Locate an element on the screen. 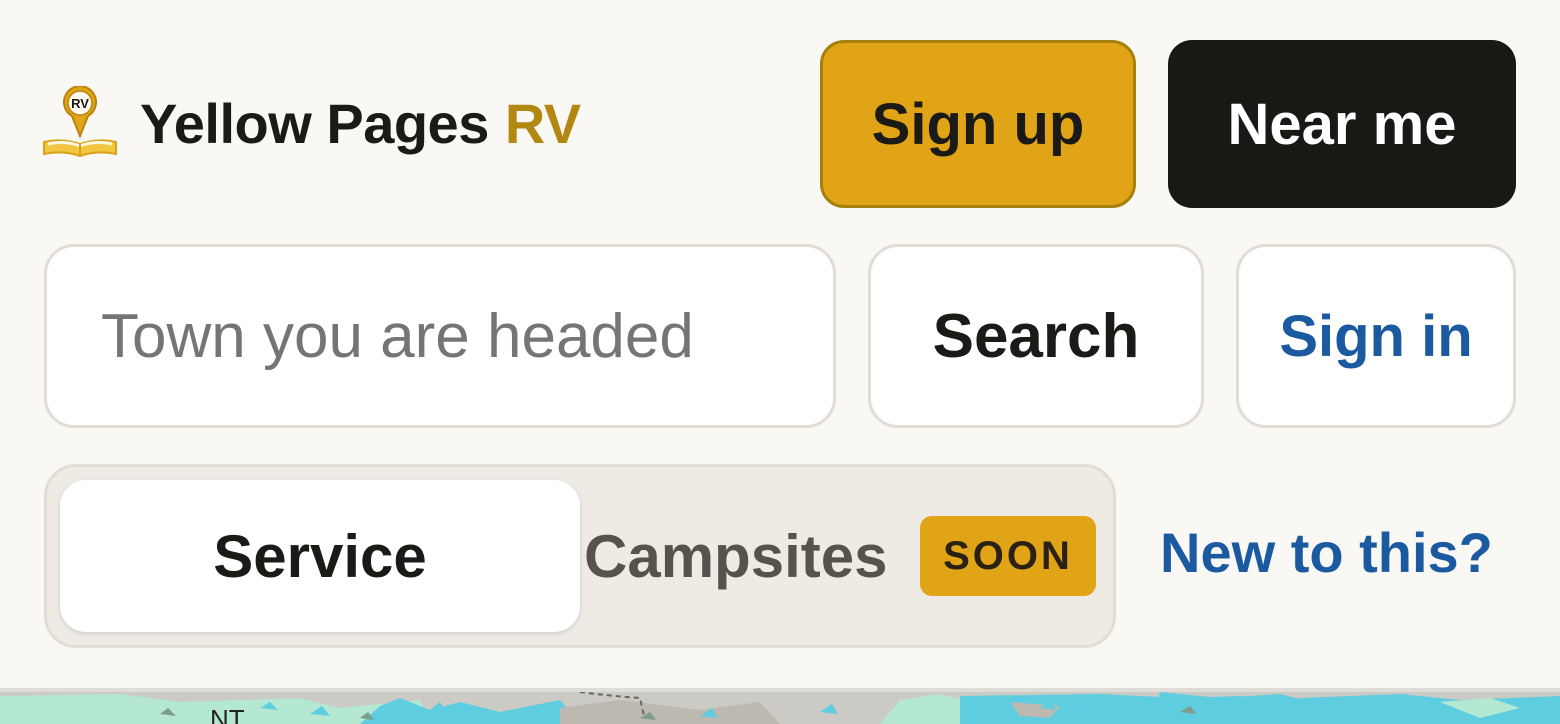 The height and width of the screenshot is (724, 1560). brand-name-accent: RV is located at coordinates (542, 123).